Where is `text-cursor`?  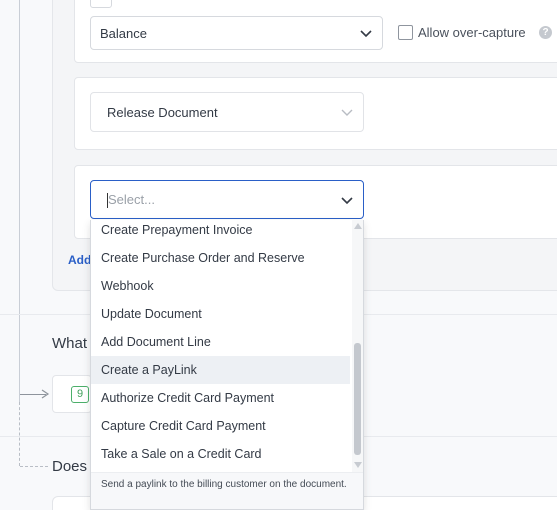
text-cursor is located at coordinates (107, 200).